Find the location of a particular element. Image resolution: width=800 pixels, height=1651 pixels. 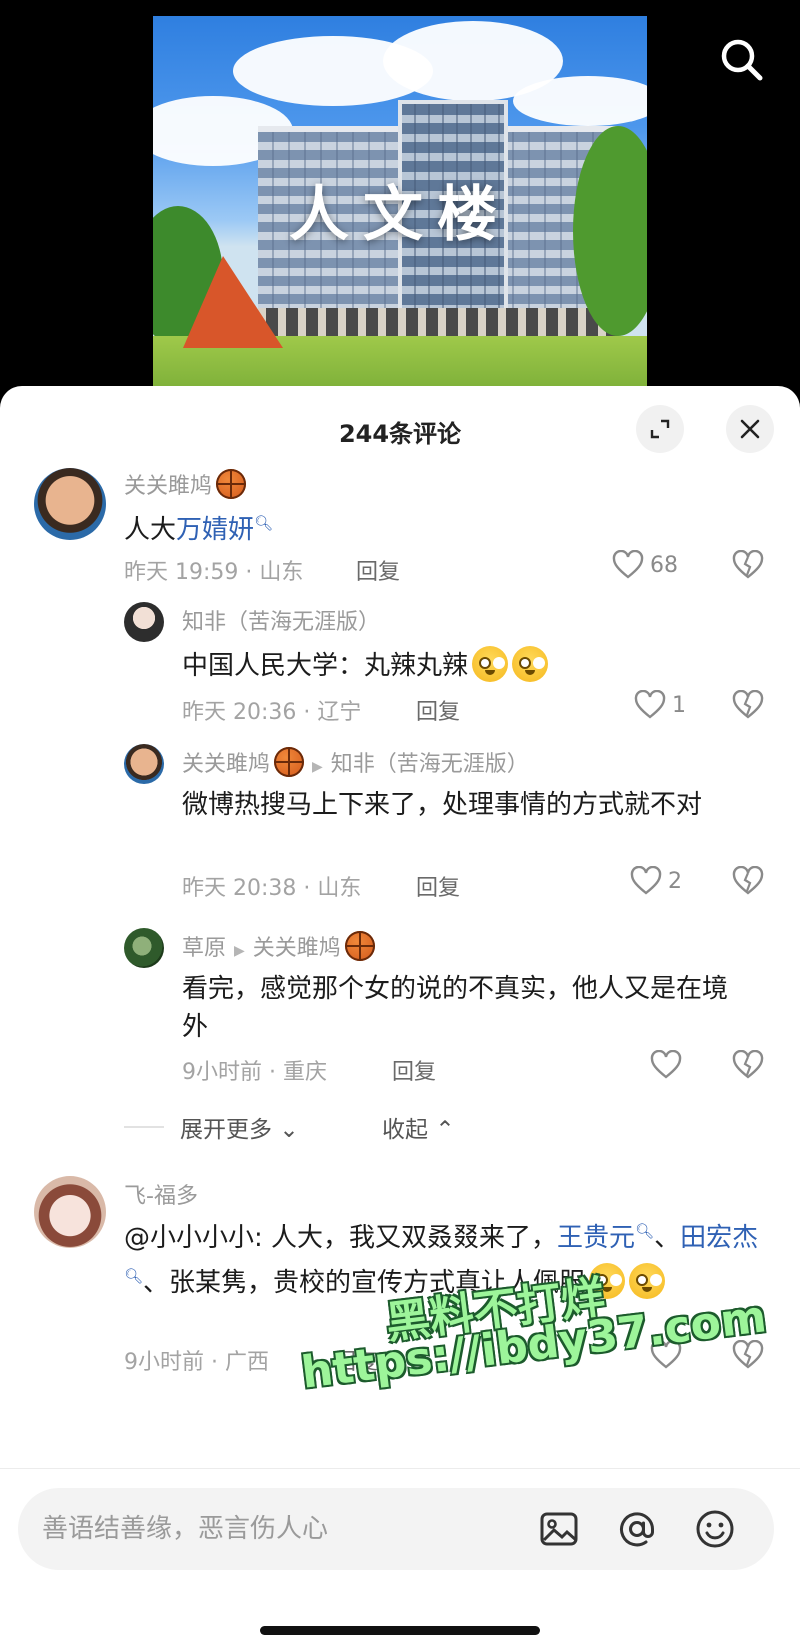

reply-time-location: 9小时前 · 重庆 is located at coordinates (254, 1072).